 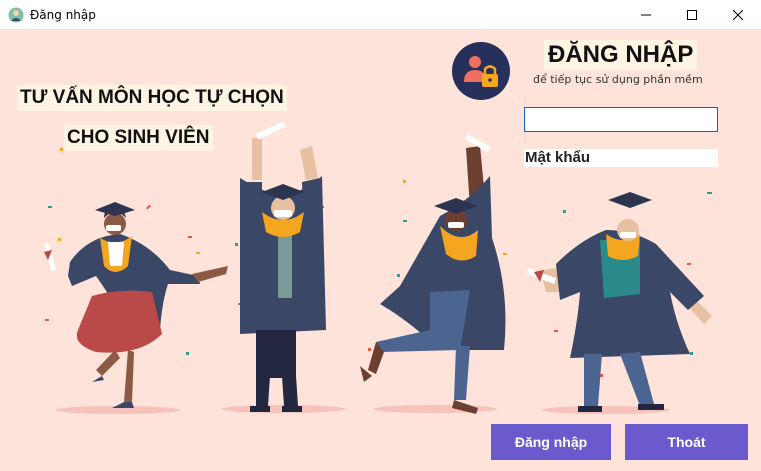 What do you see at coordinates (551, 442) in the screenshot?
I see `login-button: Đăng nhập` at bounding box center [551, 442].